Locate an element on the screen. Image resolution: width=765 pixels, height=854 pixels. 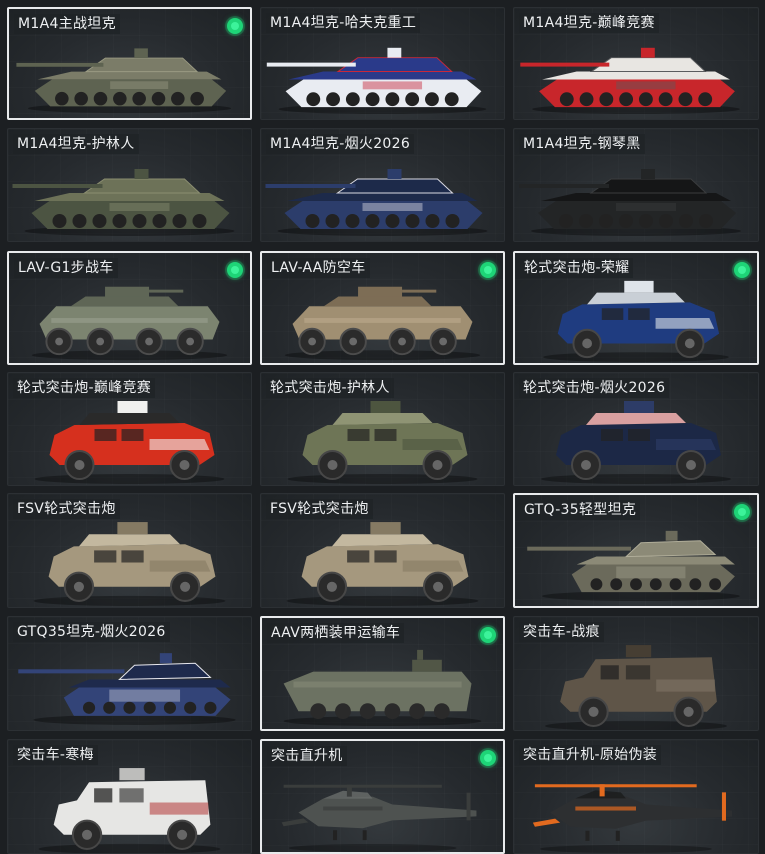
vehicle-skin-name: M1A4坦克-护林人 is located at coordinates (76, 144).